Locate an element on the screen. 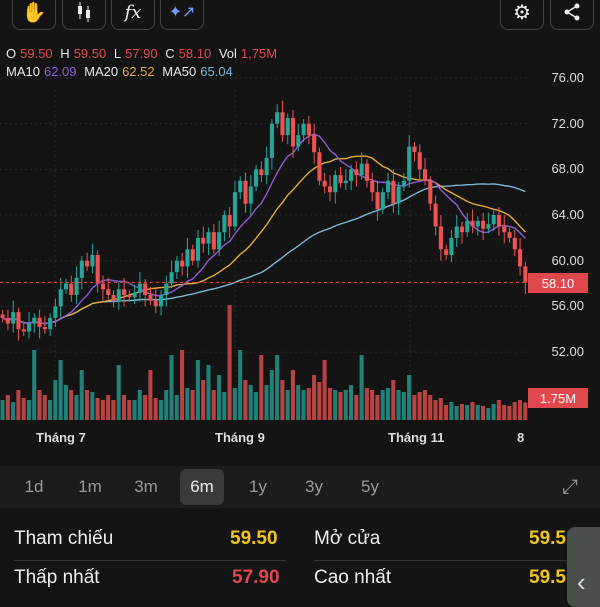 Image resolution: width=600 pixels, height=607 pixels. tab-1m: 1m is located at coordinates (90, 487).